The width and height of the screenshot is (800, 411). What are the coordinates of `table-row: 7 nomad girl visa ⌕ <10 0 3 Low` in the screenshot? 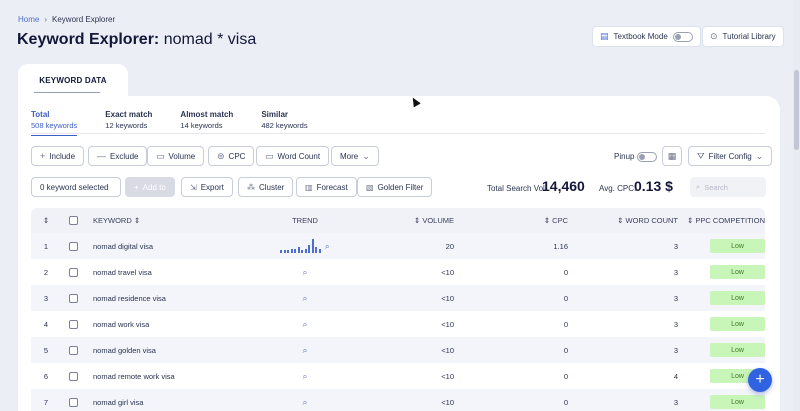 It's located at (398, 400).